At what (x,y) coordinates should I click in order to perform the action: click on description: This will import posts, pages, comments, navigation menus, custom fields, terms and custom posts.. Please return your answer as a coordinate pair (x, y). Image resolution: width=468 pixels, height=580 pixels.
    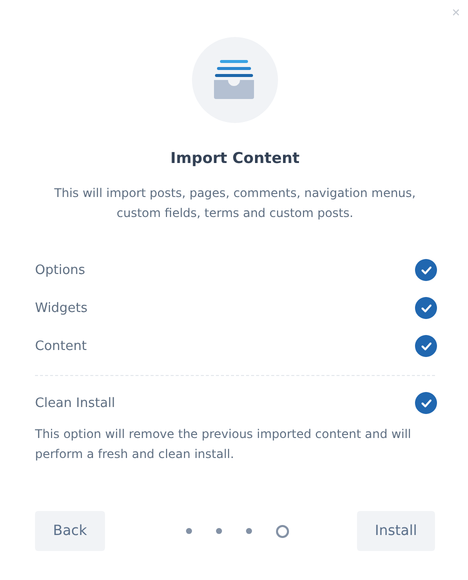
    Looking at the image, I should click on (235, 203).